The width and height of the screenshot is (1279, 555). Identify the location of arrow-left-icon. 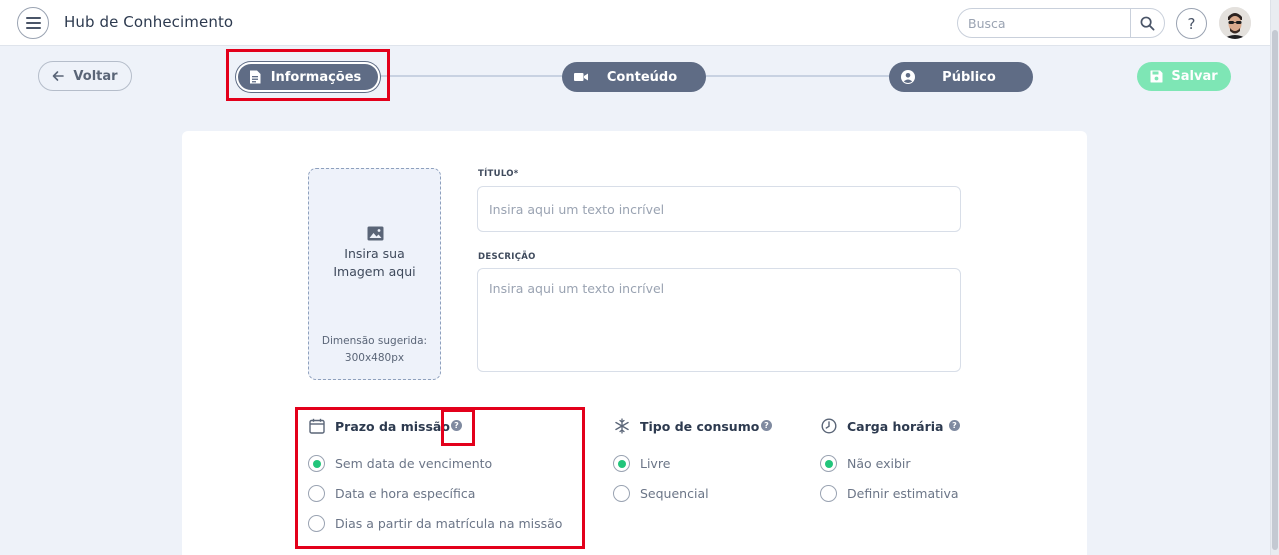
(59, 76).